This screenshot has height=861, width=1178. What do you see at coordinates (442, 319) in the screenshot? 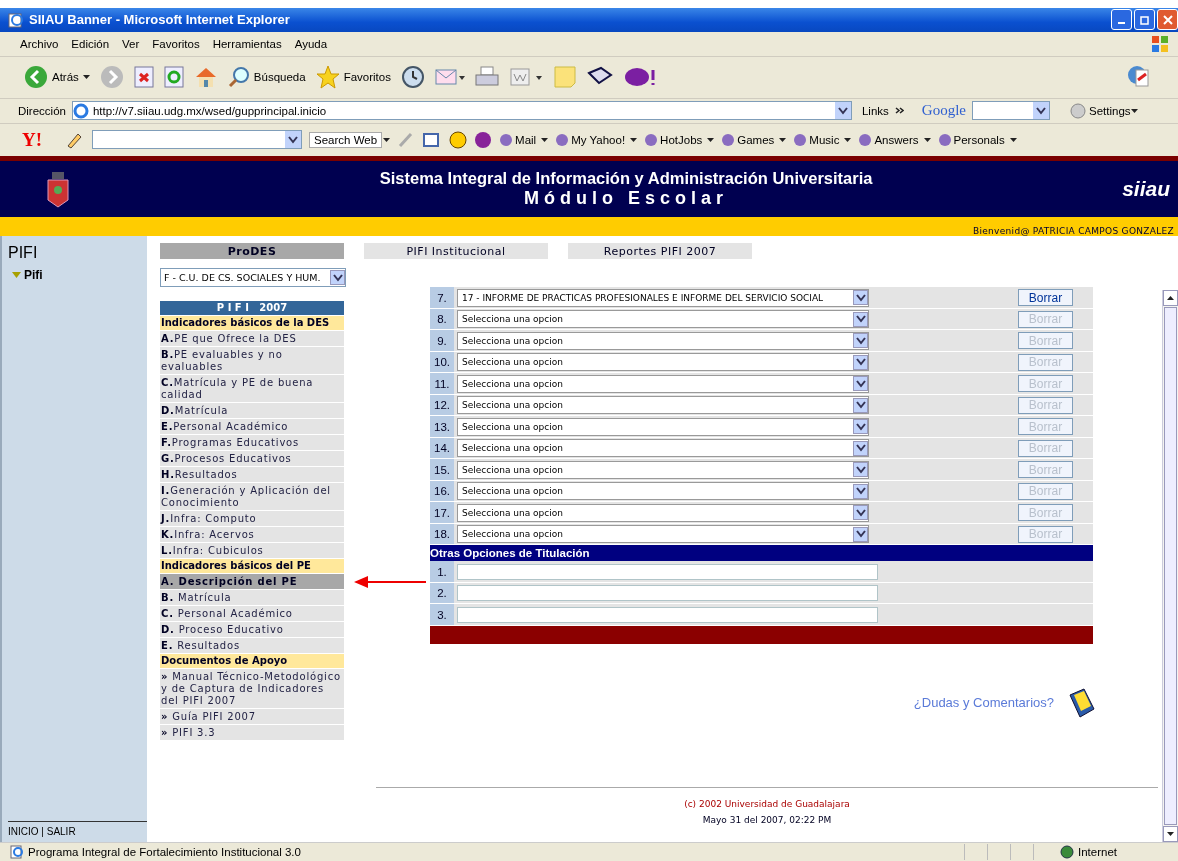
I see `row-number: 8.` at bounding box center [442, 319].